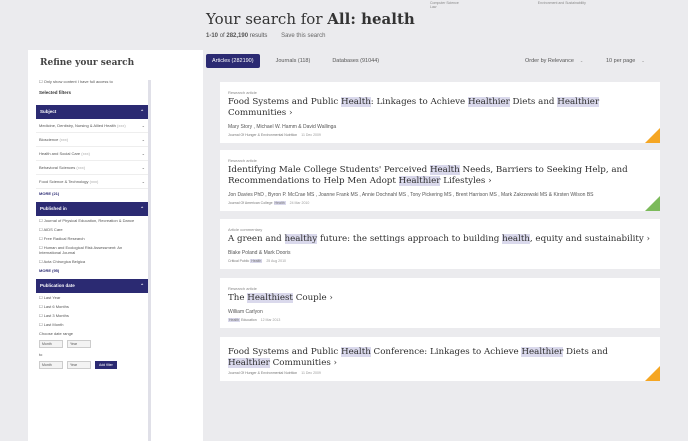  Describe the element at coordinates (270, 298) in the screenshot. I see `search-highlight: Healthiest` at that location.